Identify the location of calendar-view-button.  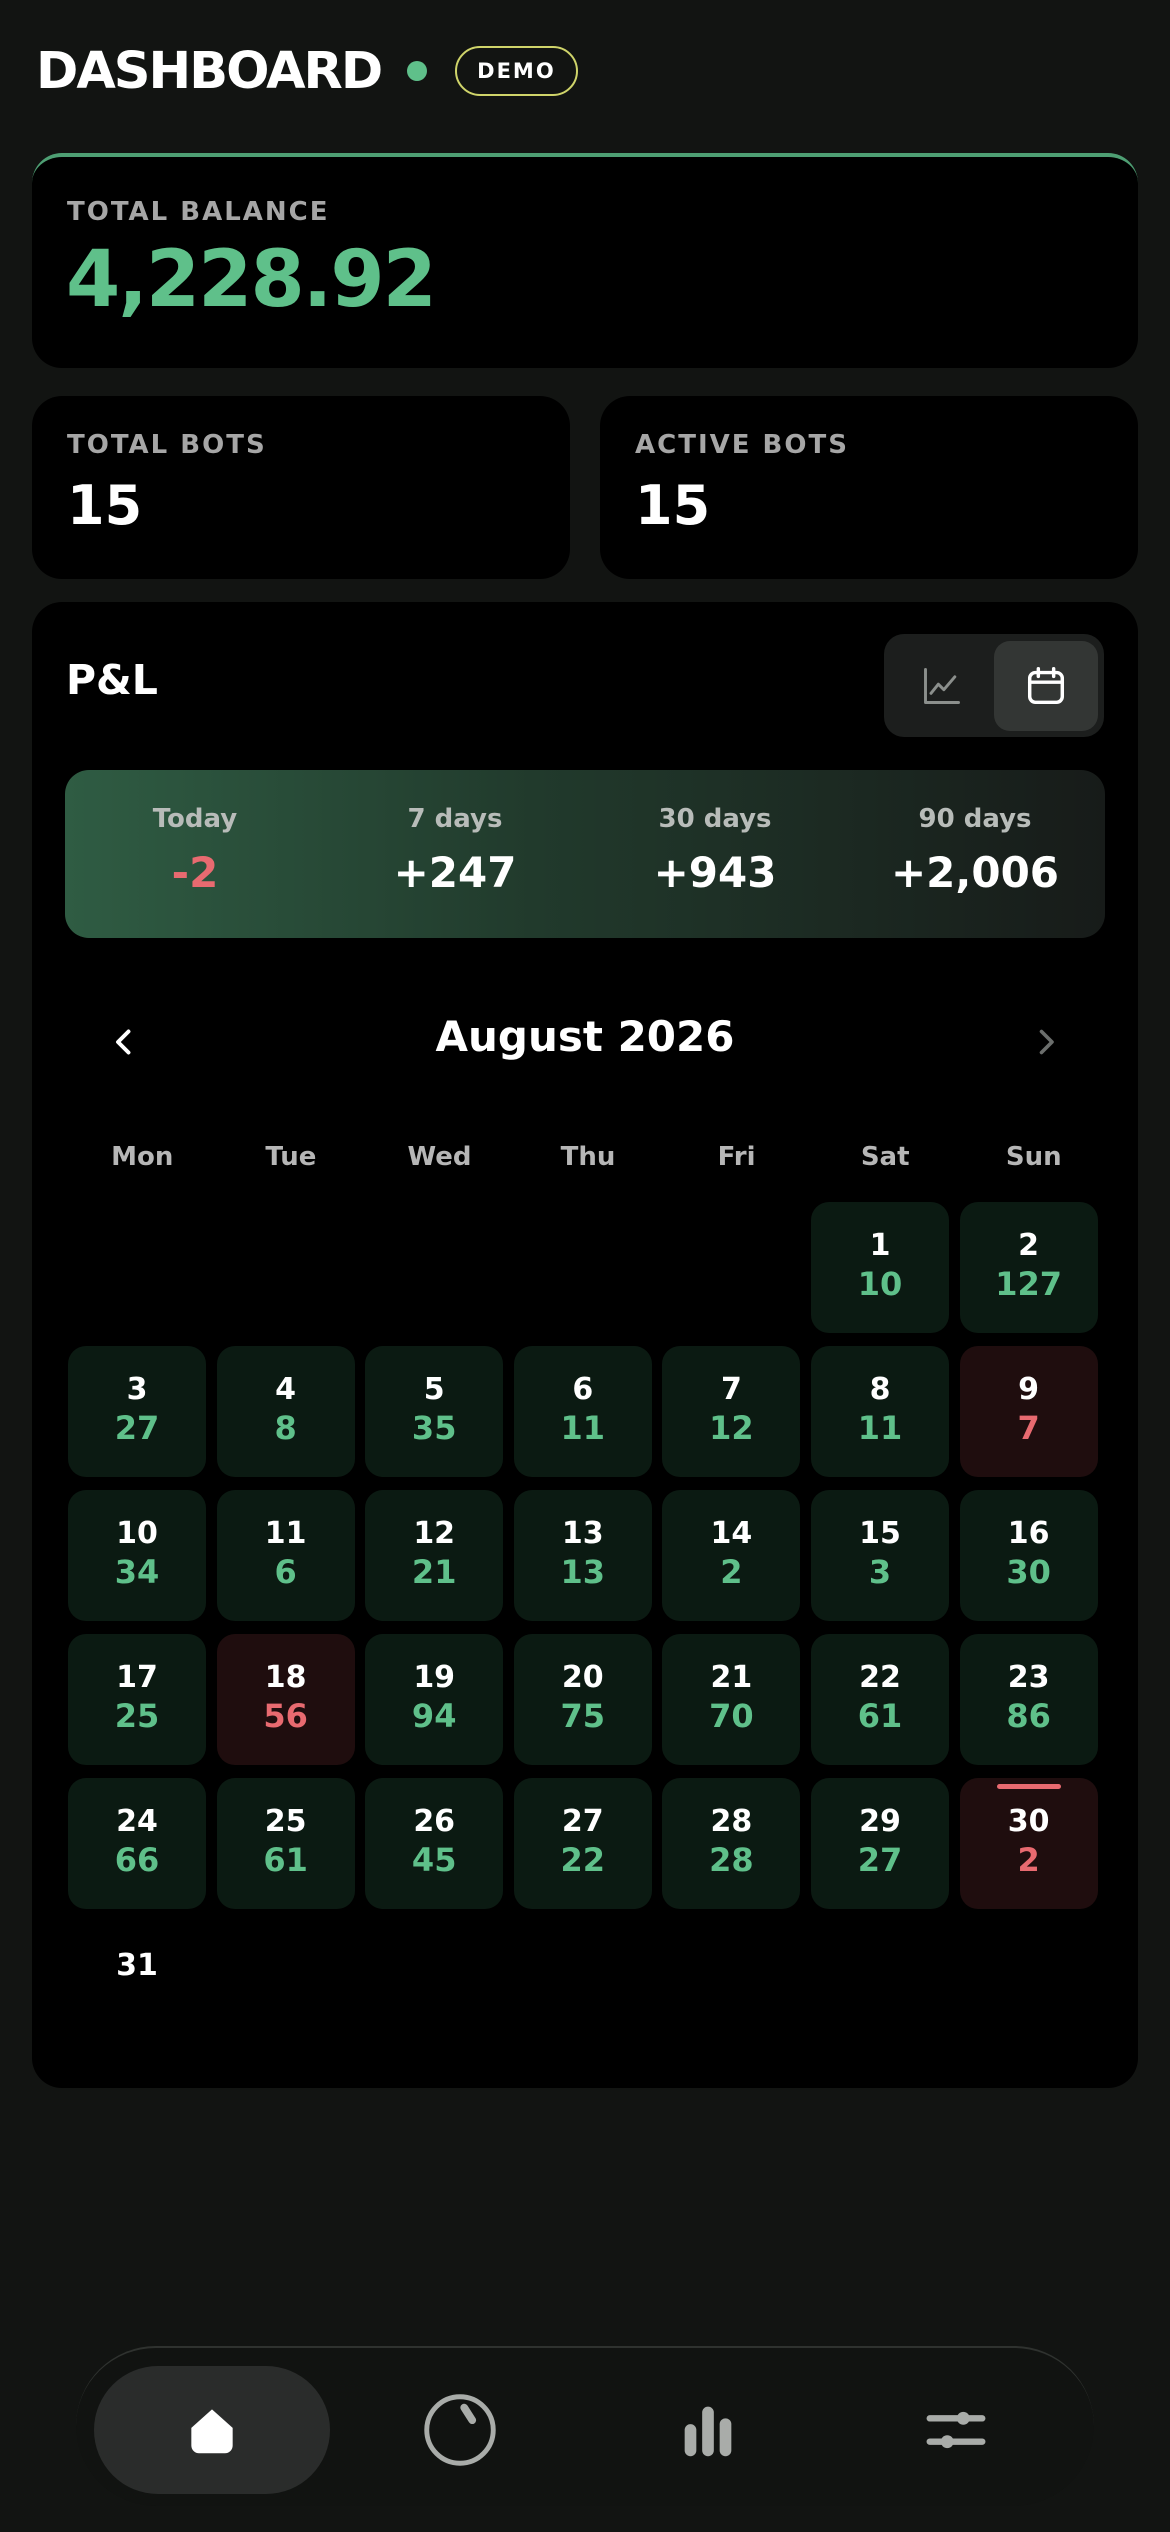
(1046, 685).